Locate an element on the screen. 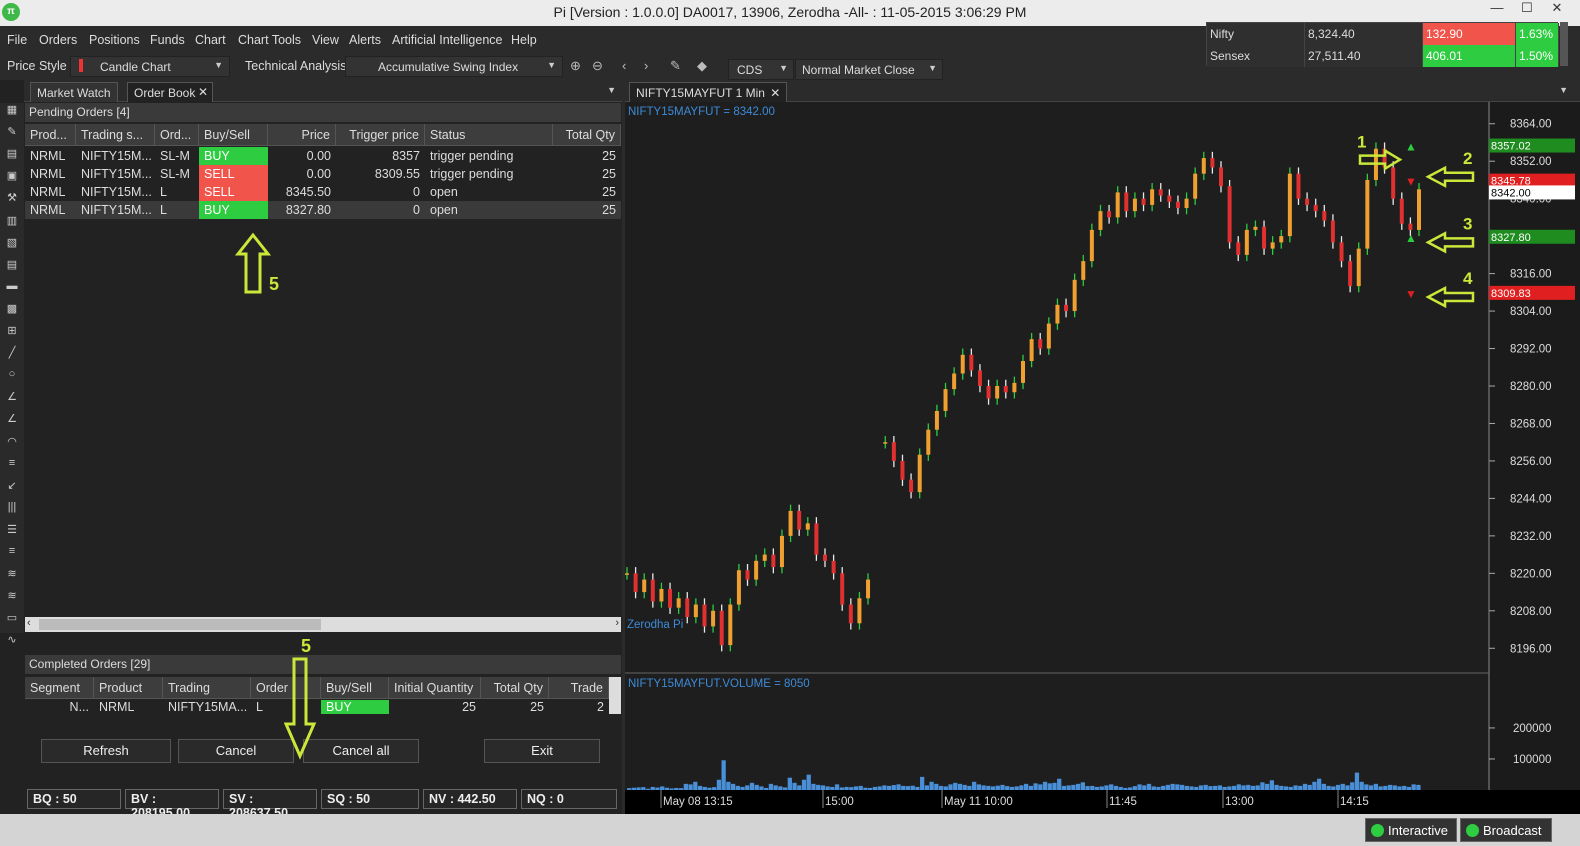  book-icon: ▥ is located at coordinates (12, 221).